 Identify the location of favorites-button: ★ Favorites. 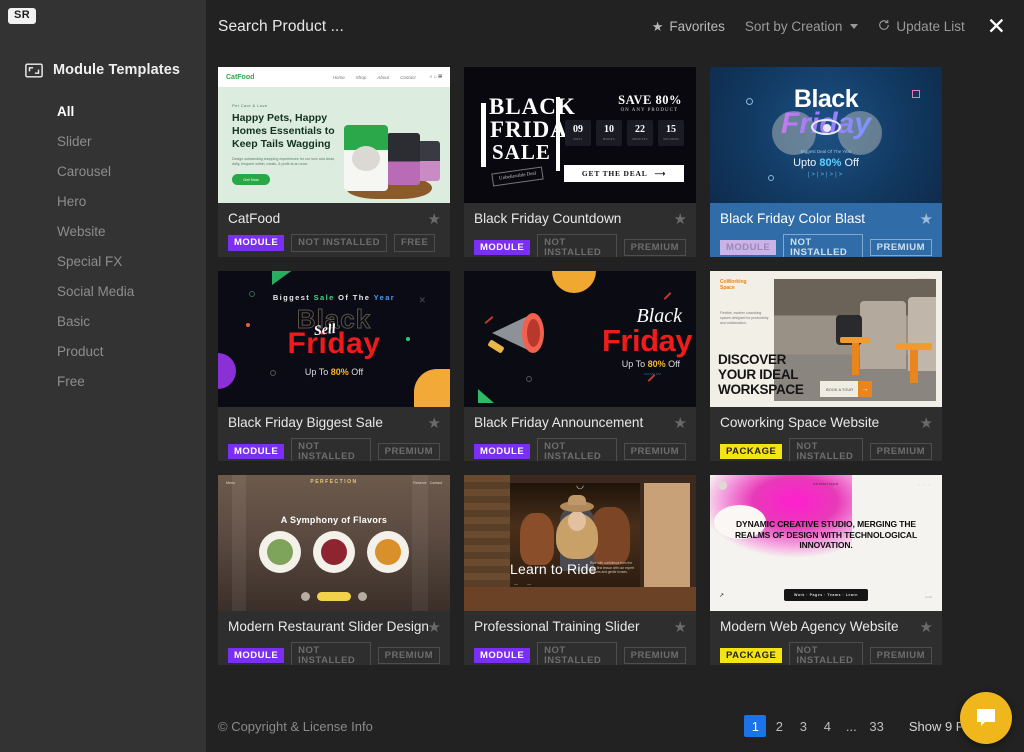
(688, 26).